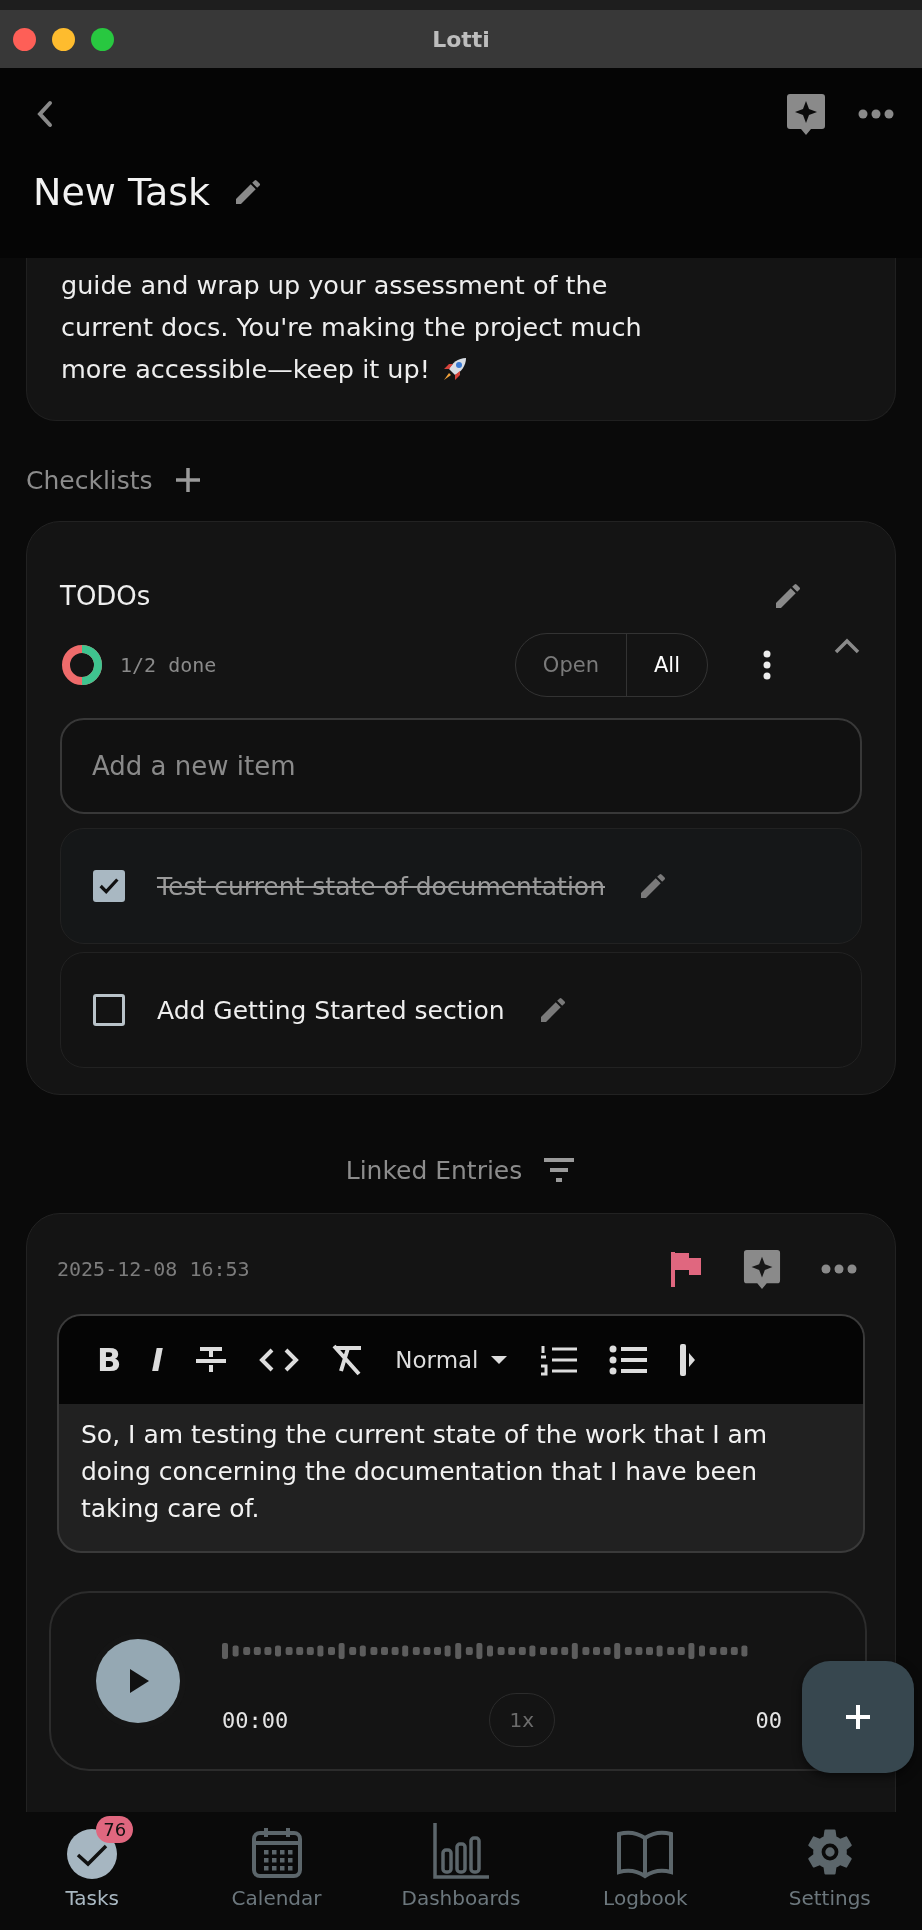 The image size is (922, 1930). Describe the element at coordinates (92, 1861) in the screenshot. I see `nav-tab: 76 Tasks` at that location.